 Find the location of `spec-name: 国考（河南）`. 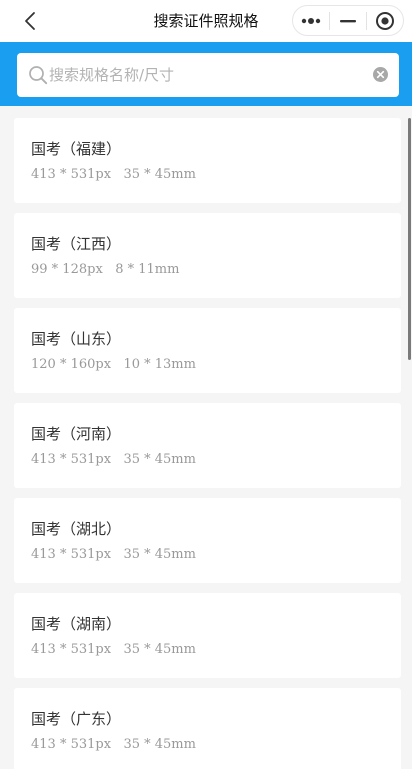

spec-name: 国考（河南） is located at coordinates (76, 434).